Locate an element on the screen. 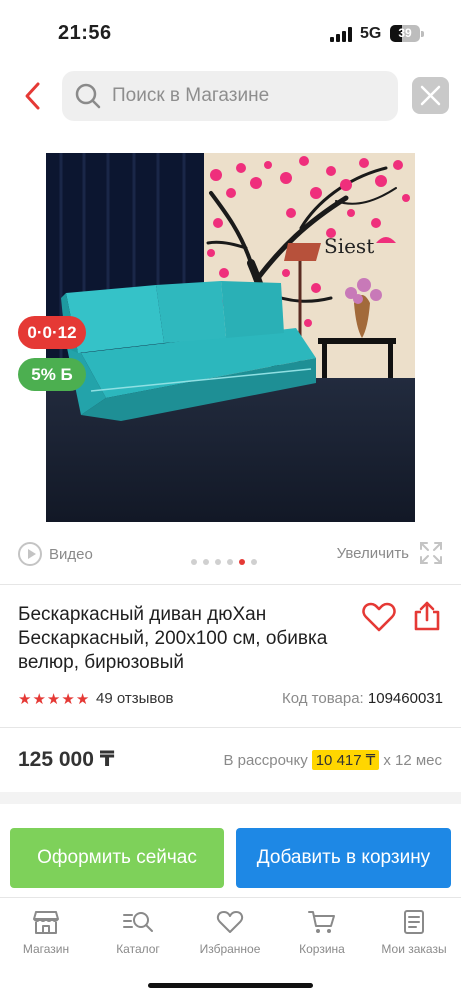  timer-badge: 0·0·12 is located at coordinates (52, 332).